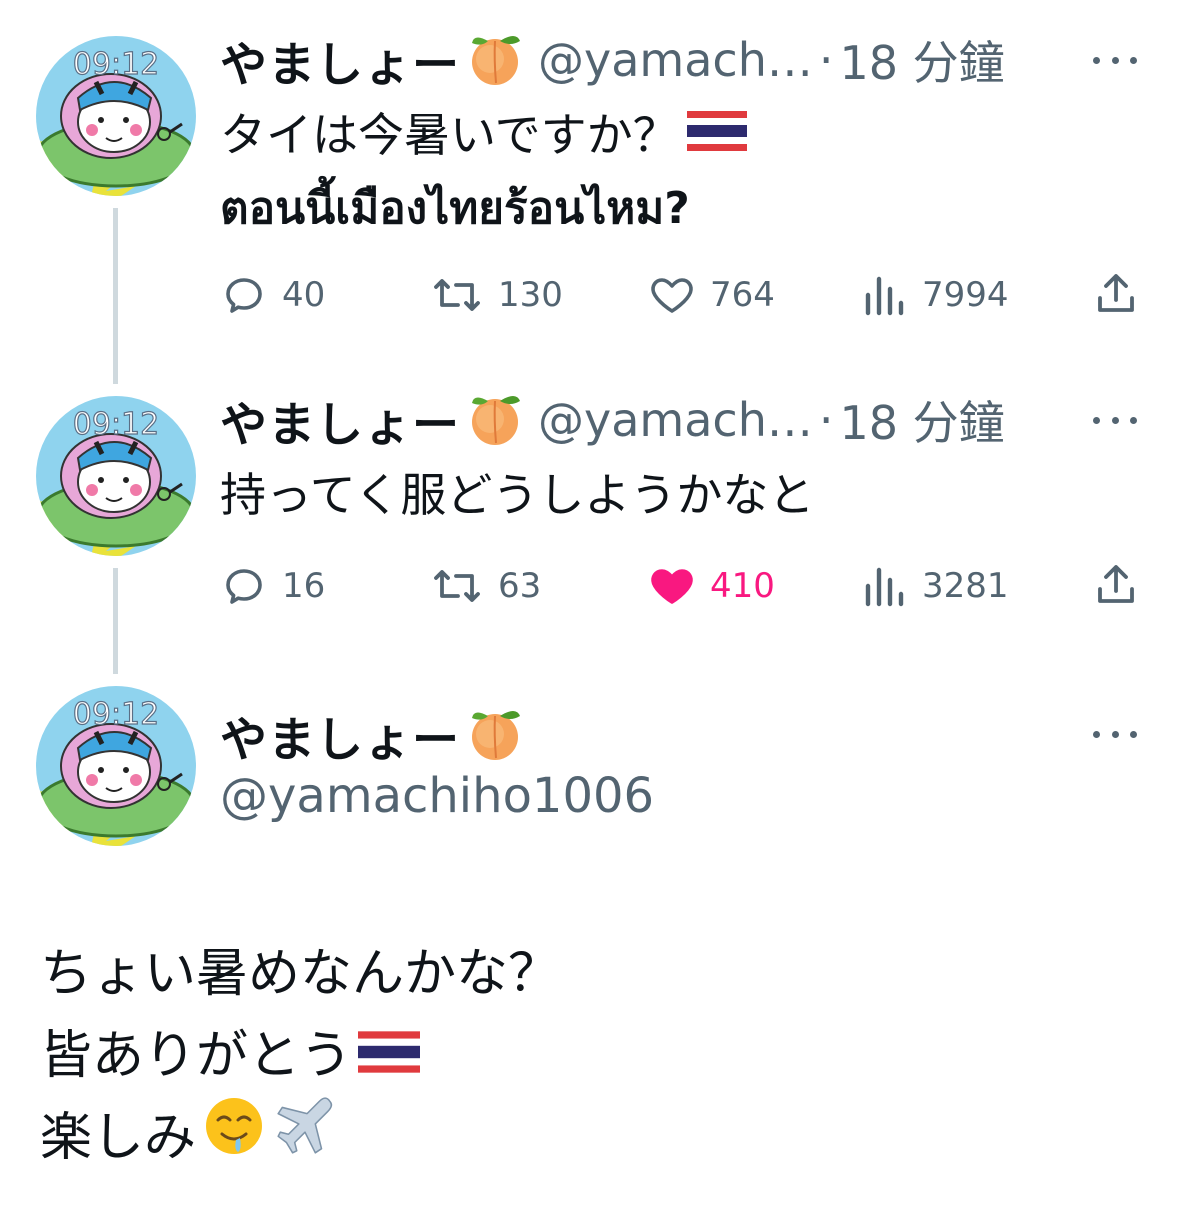  I want to click on like-button: 410, so click(711, 586).